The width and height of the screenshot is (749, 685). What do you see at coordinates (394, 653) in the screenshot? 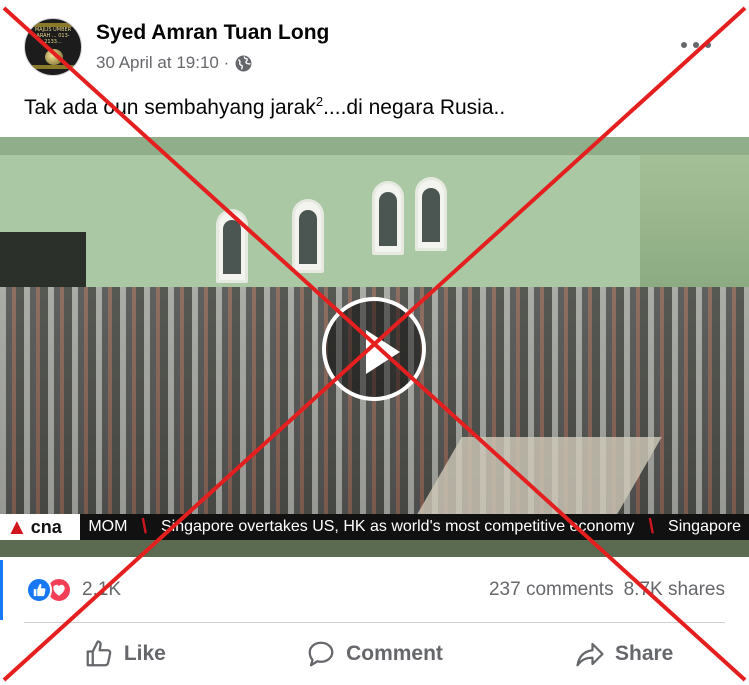
I see `comment-label: Comment` at bounding box center [394, 653].